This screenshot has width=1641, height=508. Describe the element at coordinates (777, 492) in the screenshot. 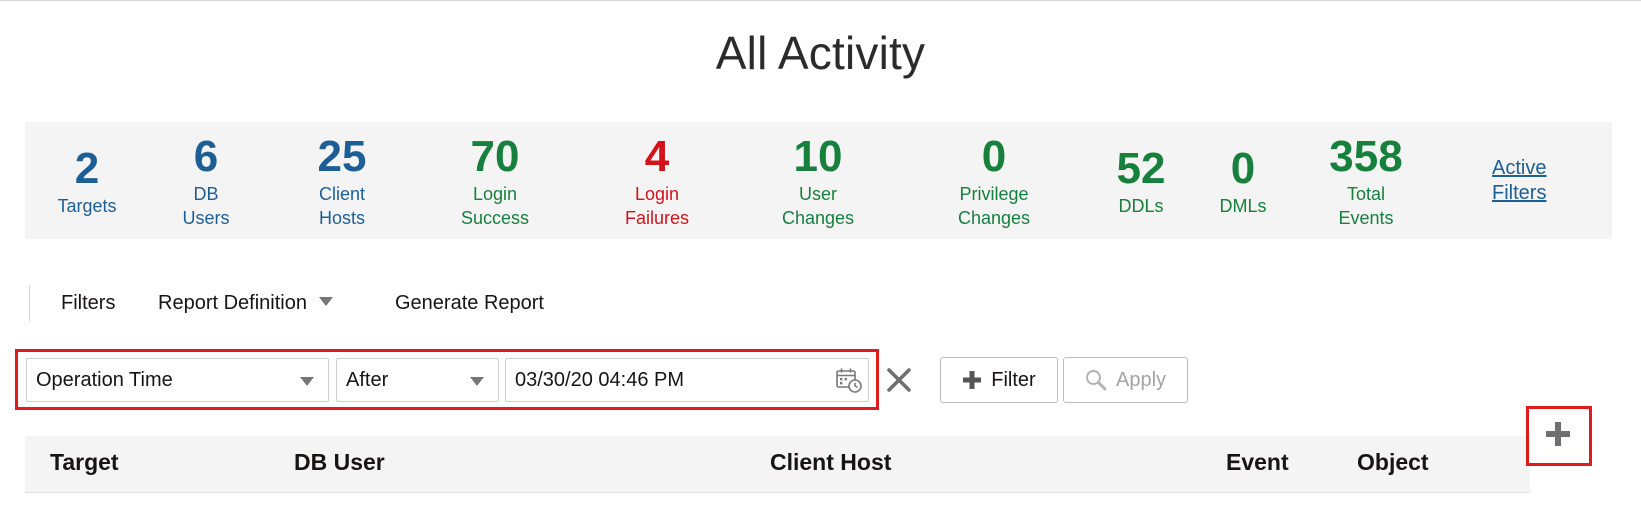

I see `table-header-divider` at that location.